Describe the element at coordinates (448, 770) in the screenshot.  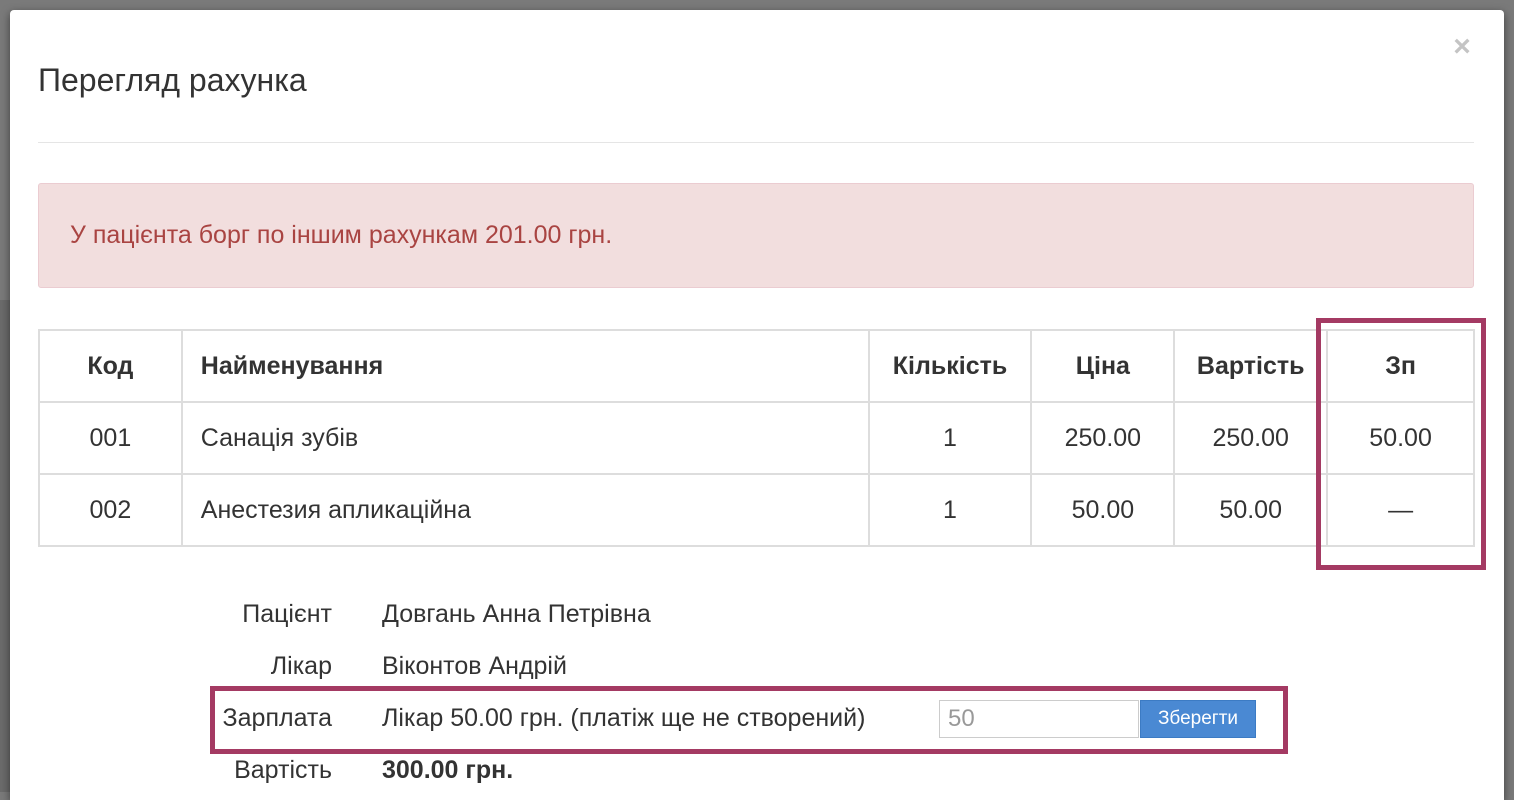
I see `cost-value: 300.00 грн.` at that location.